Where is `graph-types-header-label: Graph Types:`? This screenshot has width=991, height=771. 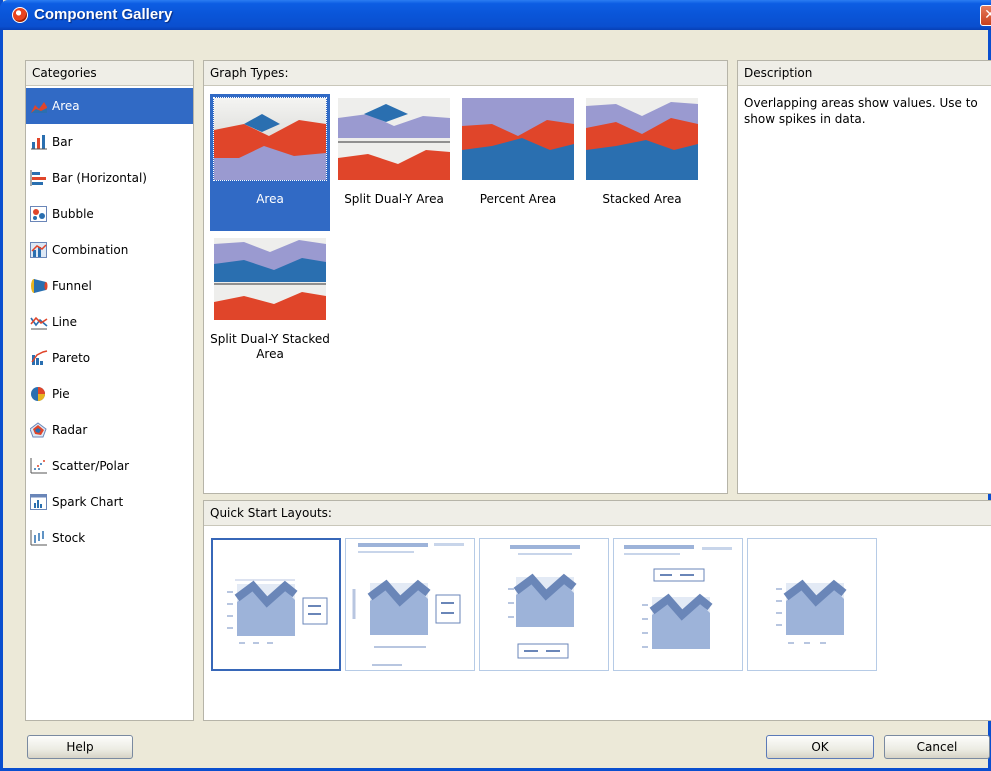
graph-types-header-label: Graph Types: is located at coordinates (249, 73).